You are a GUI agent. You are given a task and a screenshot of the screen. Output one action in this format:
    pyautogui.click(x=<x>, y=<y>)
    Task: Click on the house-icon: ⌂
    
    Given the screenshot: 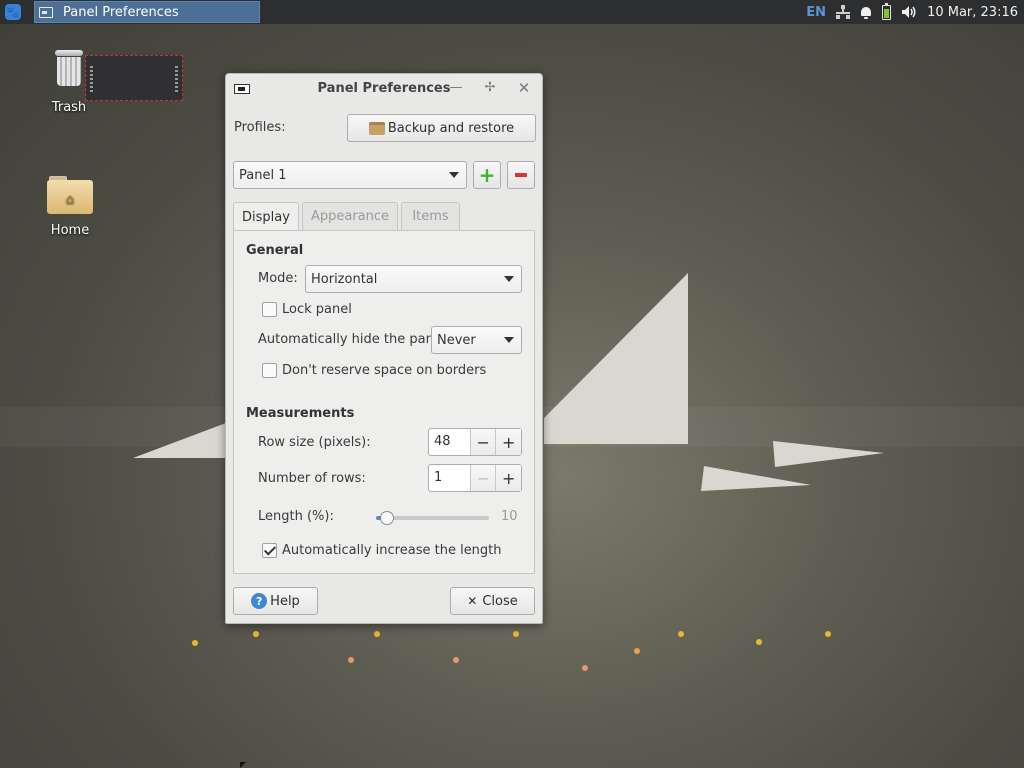 What is the action you would take?
    pyautogui.click(x=70, y=199)
    